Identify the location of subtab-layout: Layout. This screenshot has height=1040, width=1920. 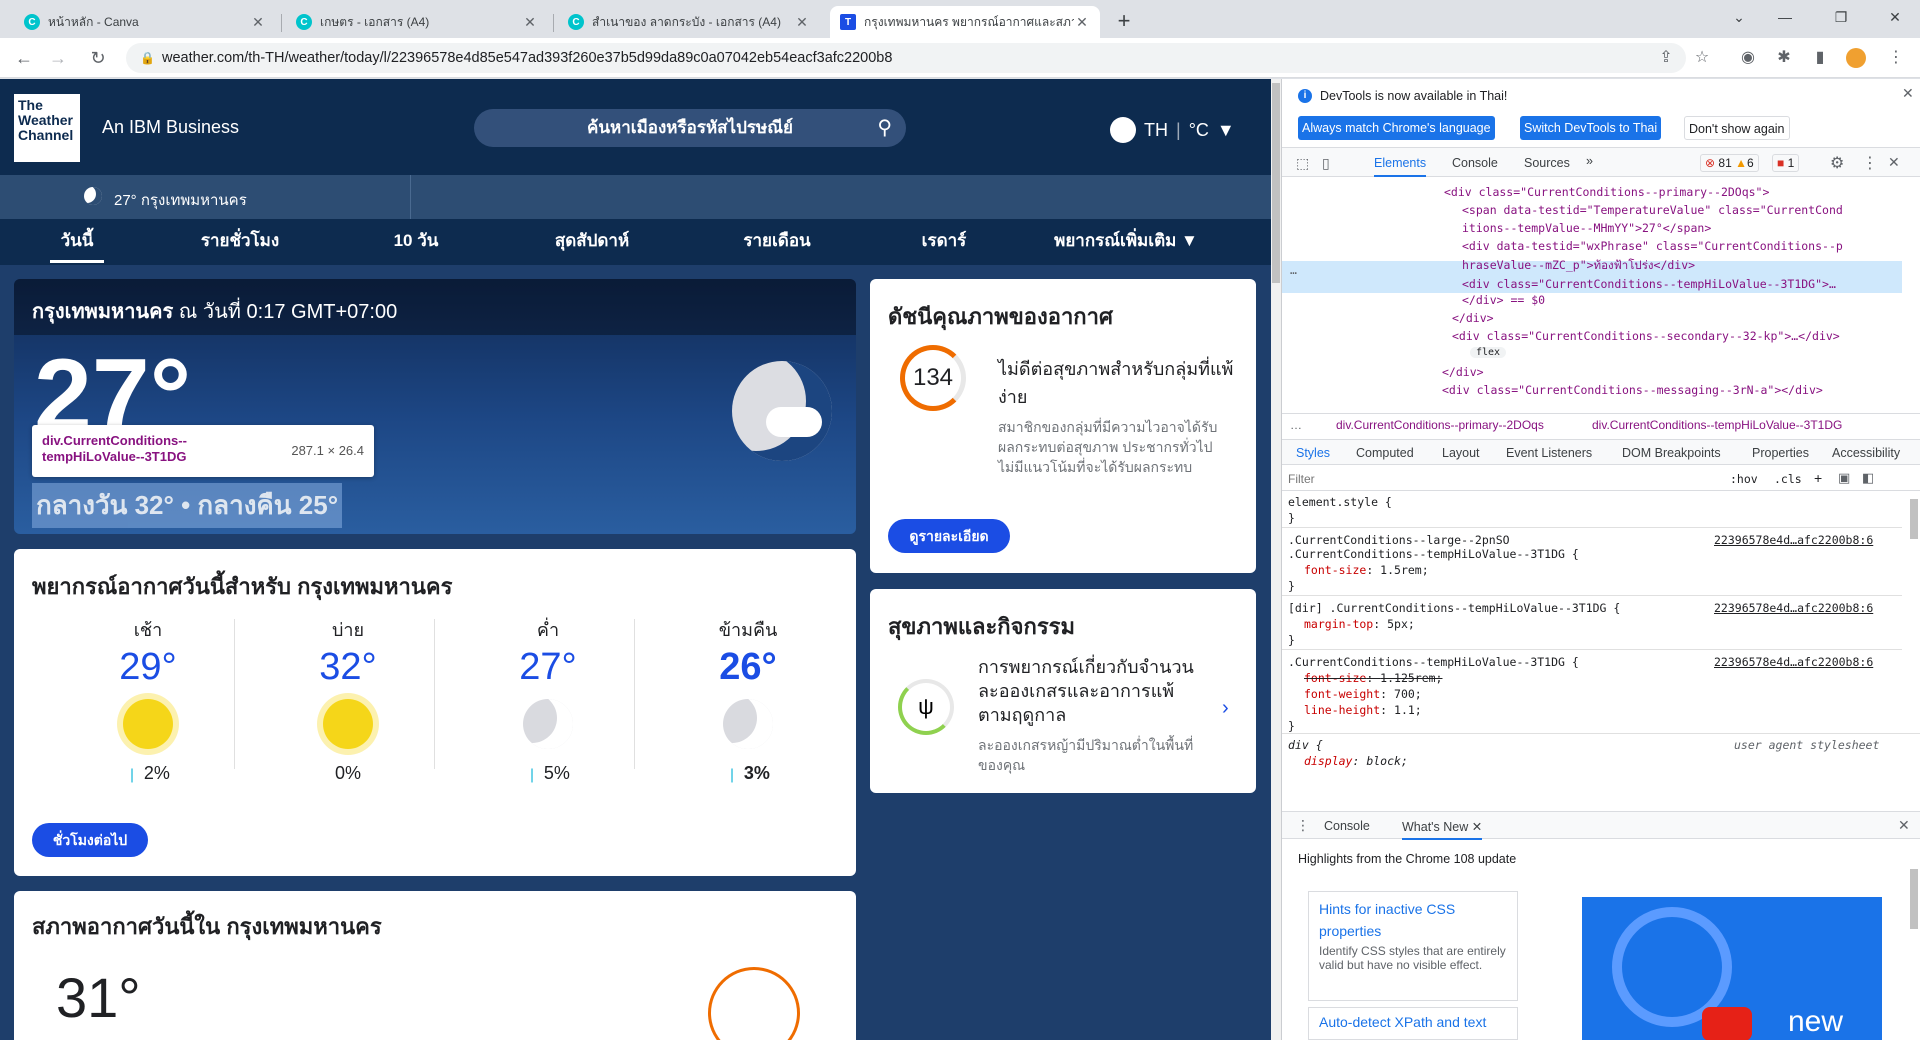
(1461, 453).